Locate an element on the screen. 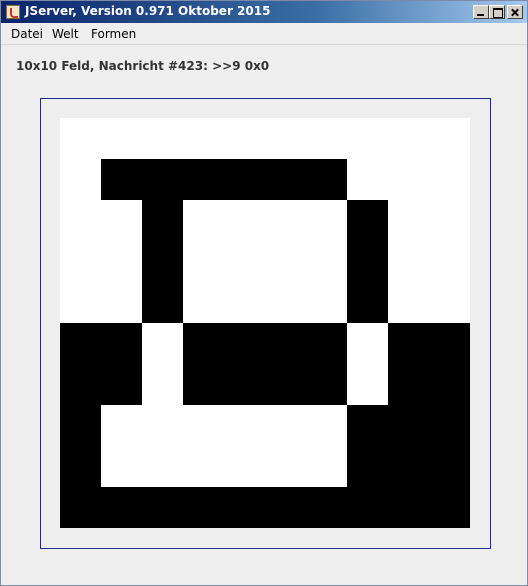 The width and height of the screenshot is (528, 586). menu-formen: Formen is located at coordinates (113, 34).